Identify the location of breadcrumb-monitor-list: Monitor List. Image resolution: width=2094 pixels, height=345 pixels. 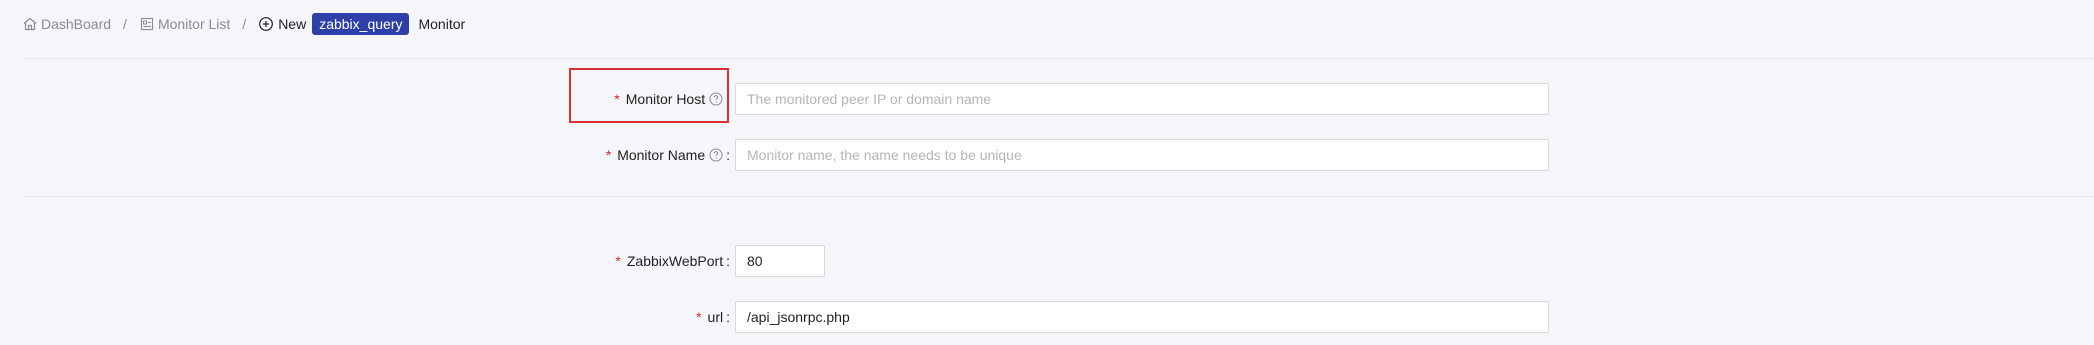
(184, 24).